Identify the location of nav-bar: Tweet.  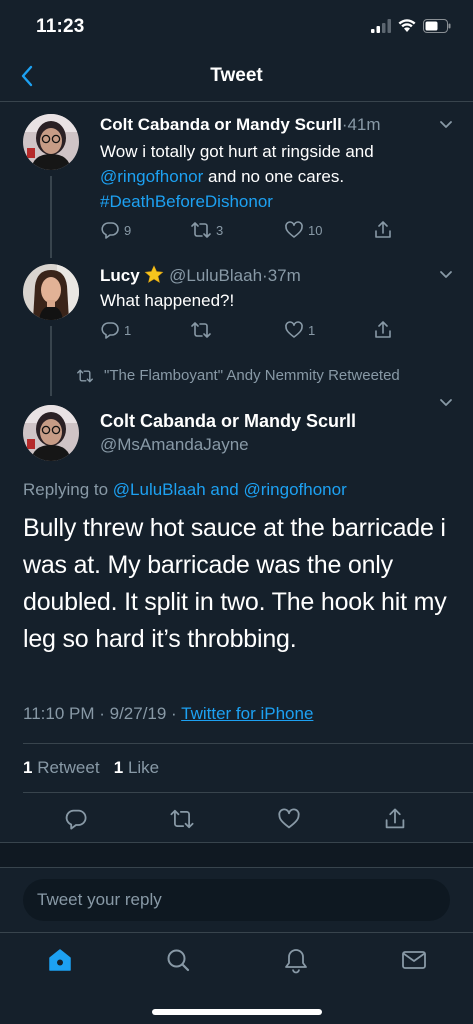
(236, 77).